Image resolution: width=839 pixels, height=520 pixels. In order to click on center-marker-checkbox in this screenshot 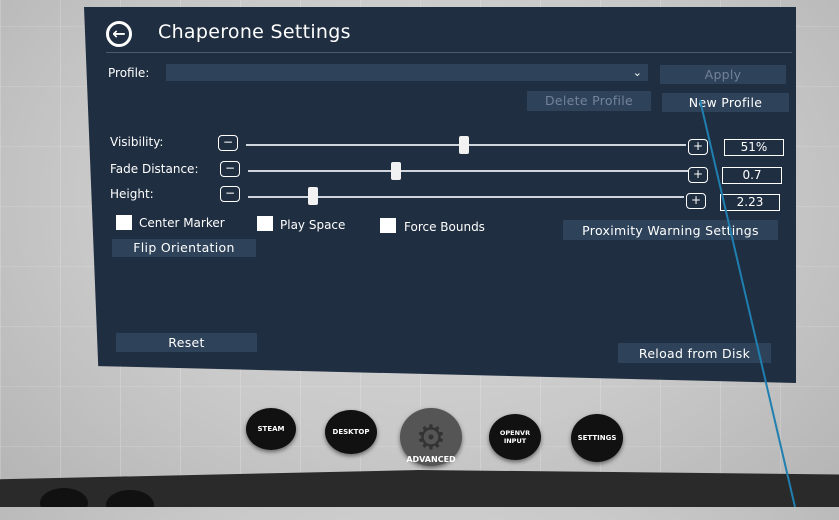, I will do `click(124, 222)`.